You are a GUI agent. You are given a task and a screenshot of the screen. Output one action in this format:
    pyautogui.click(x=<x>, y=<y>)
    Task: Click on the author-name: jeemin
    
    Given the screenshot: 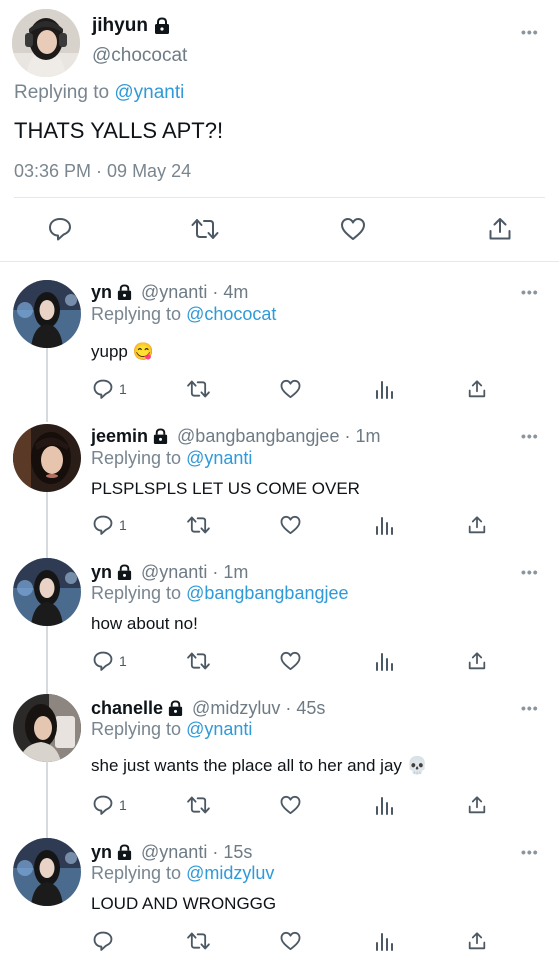 What is the action you would take?
    pyautogui.click(x=119, y=436)
    